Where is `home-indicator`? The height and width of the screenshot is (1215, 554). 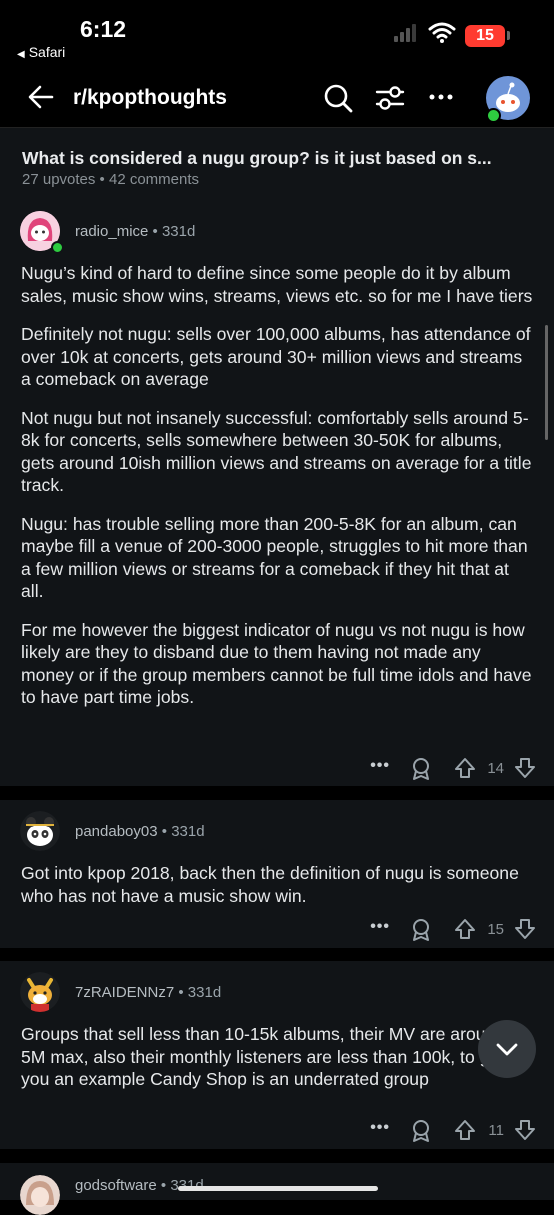
home-indicator is located at coordinates (278, 1188).